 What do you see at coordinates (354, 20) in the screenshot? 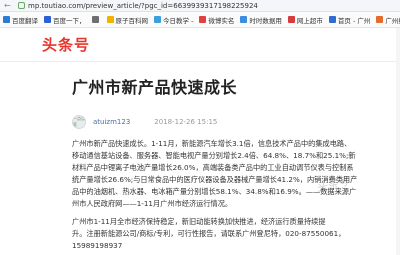
I see `bookmark-label: 首页 - 广州` at bounding box center [354, 20].